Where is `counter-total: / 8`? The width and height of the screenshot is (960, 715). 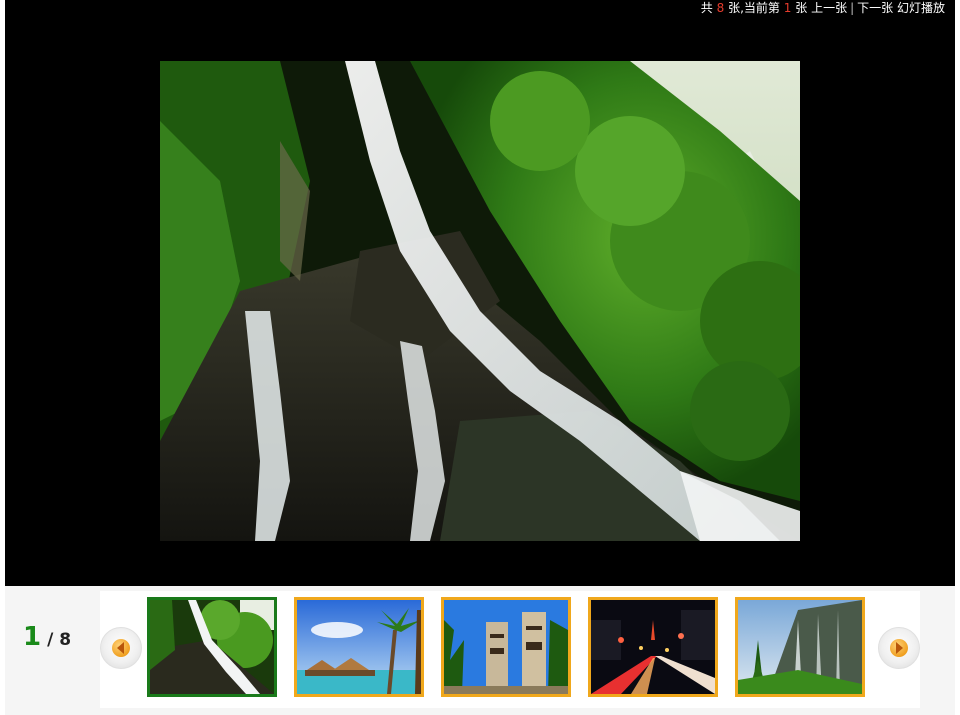
counter-total: / 8 is located at coordinates (59, 640).